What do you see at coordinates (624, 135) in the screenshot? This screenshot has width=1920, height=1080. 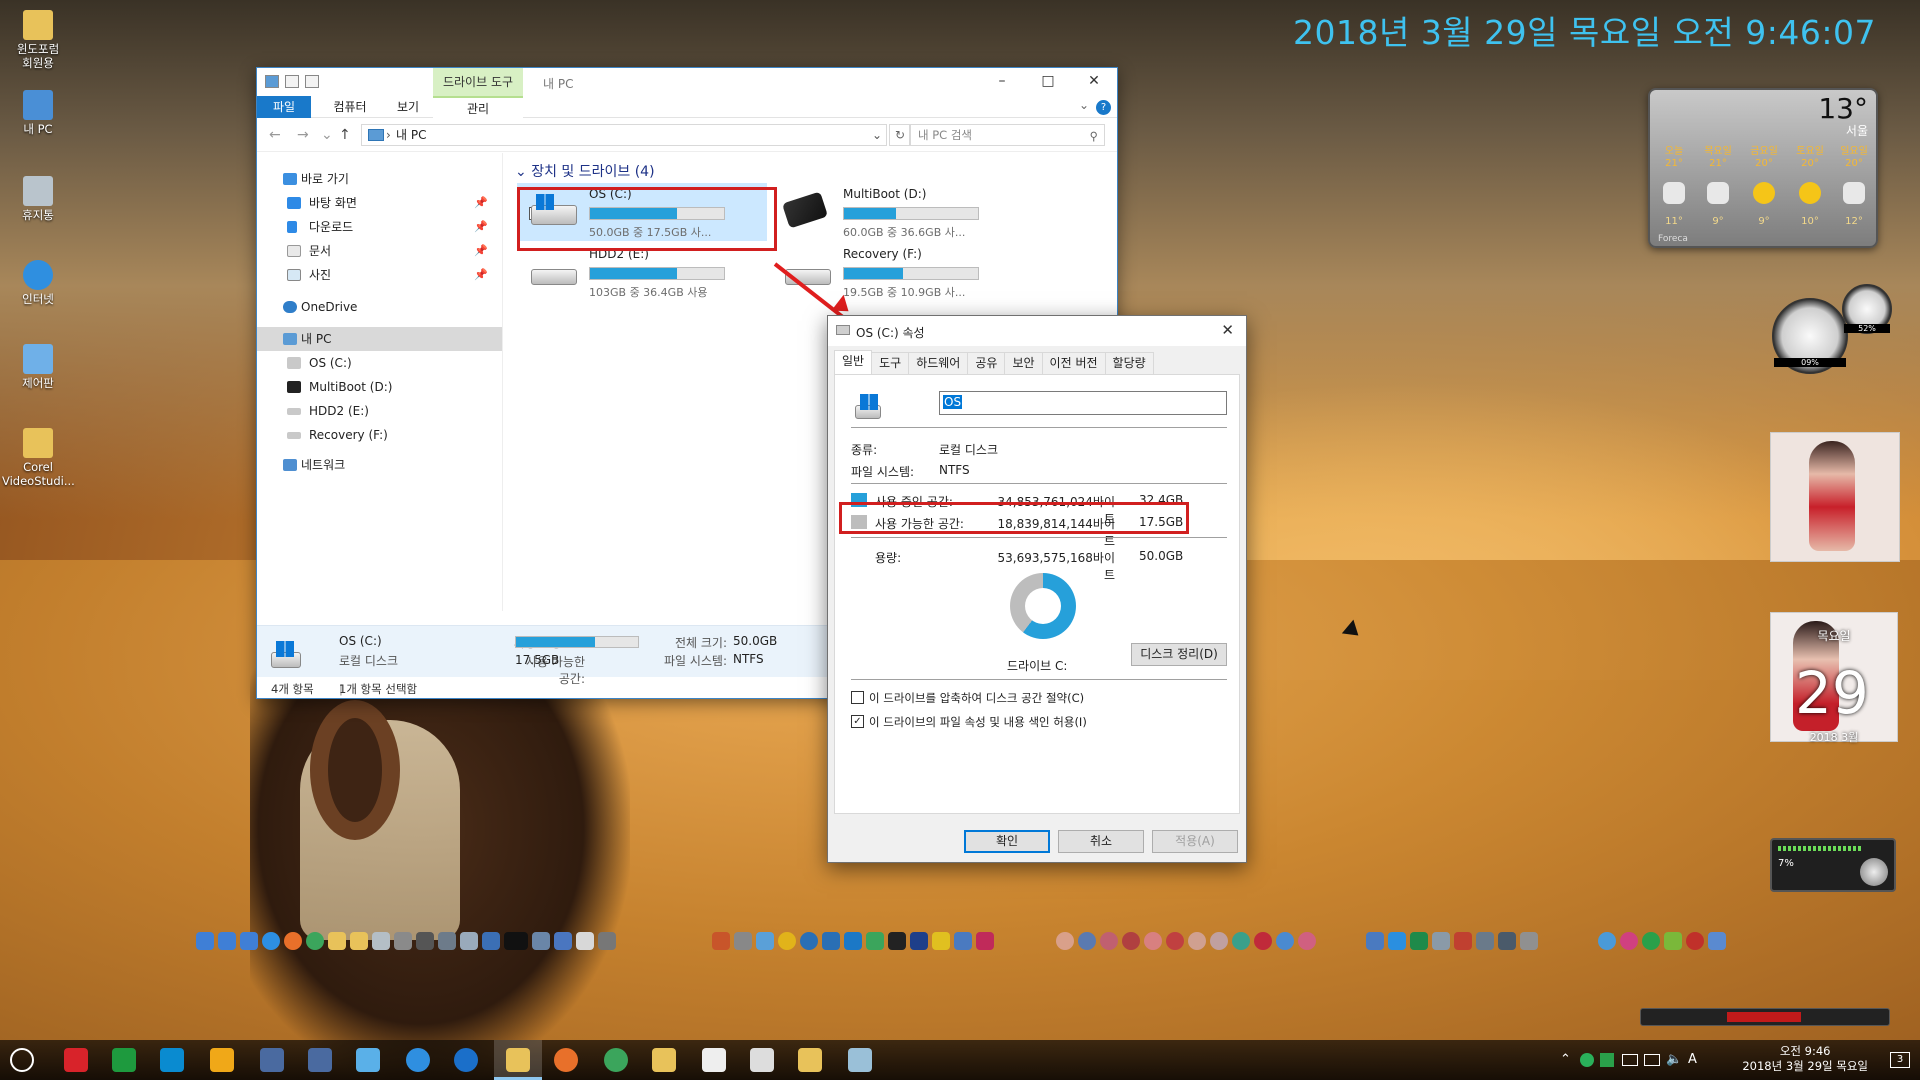 I see `address-field: › 내 PC ⌄` at bounding box center [624, 135].